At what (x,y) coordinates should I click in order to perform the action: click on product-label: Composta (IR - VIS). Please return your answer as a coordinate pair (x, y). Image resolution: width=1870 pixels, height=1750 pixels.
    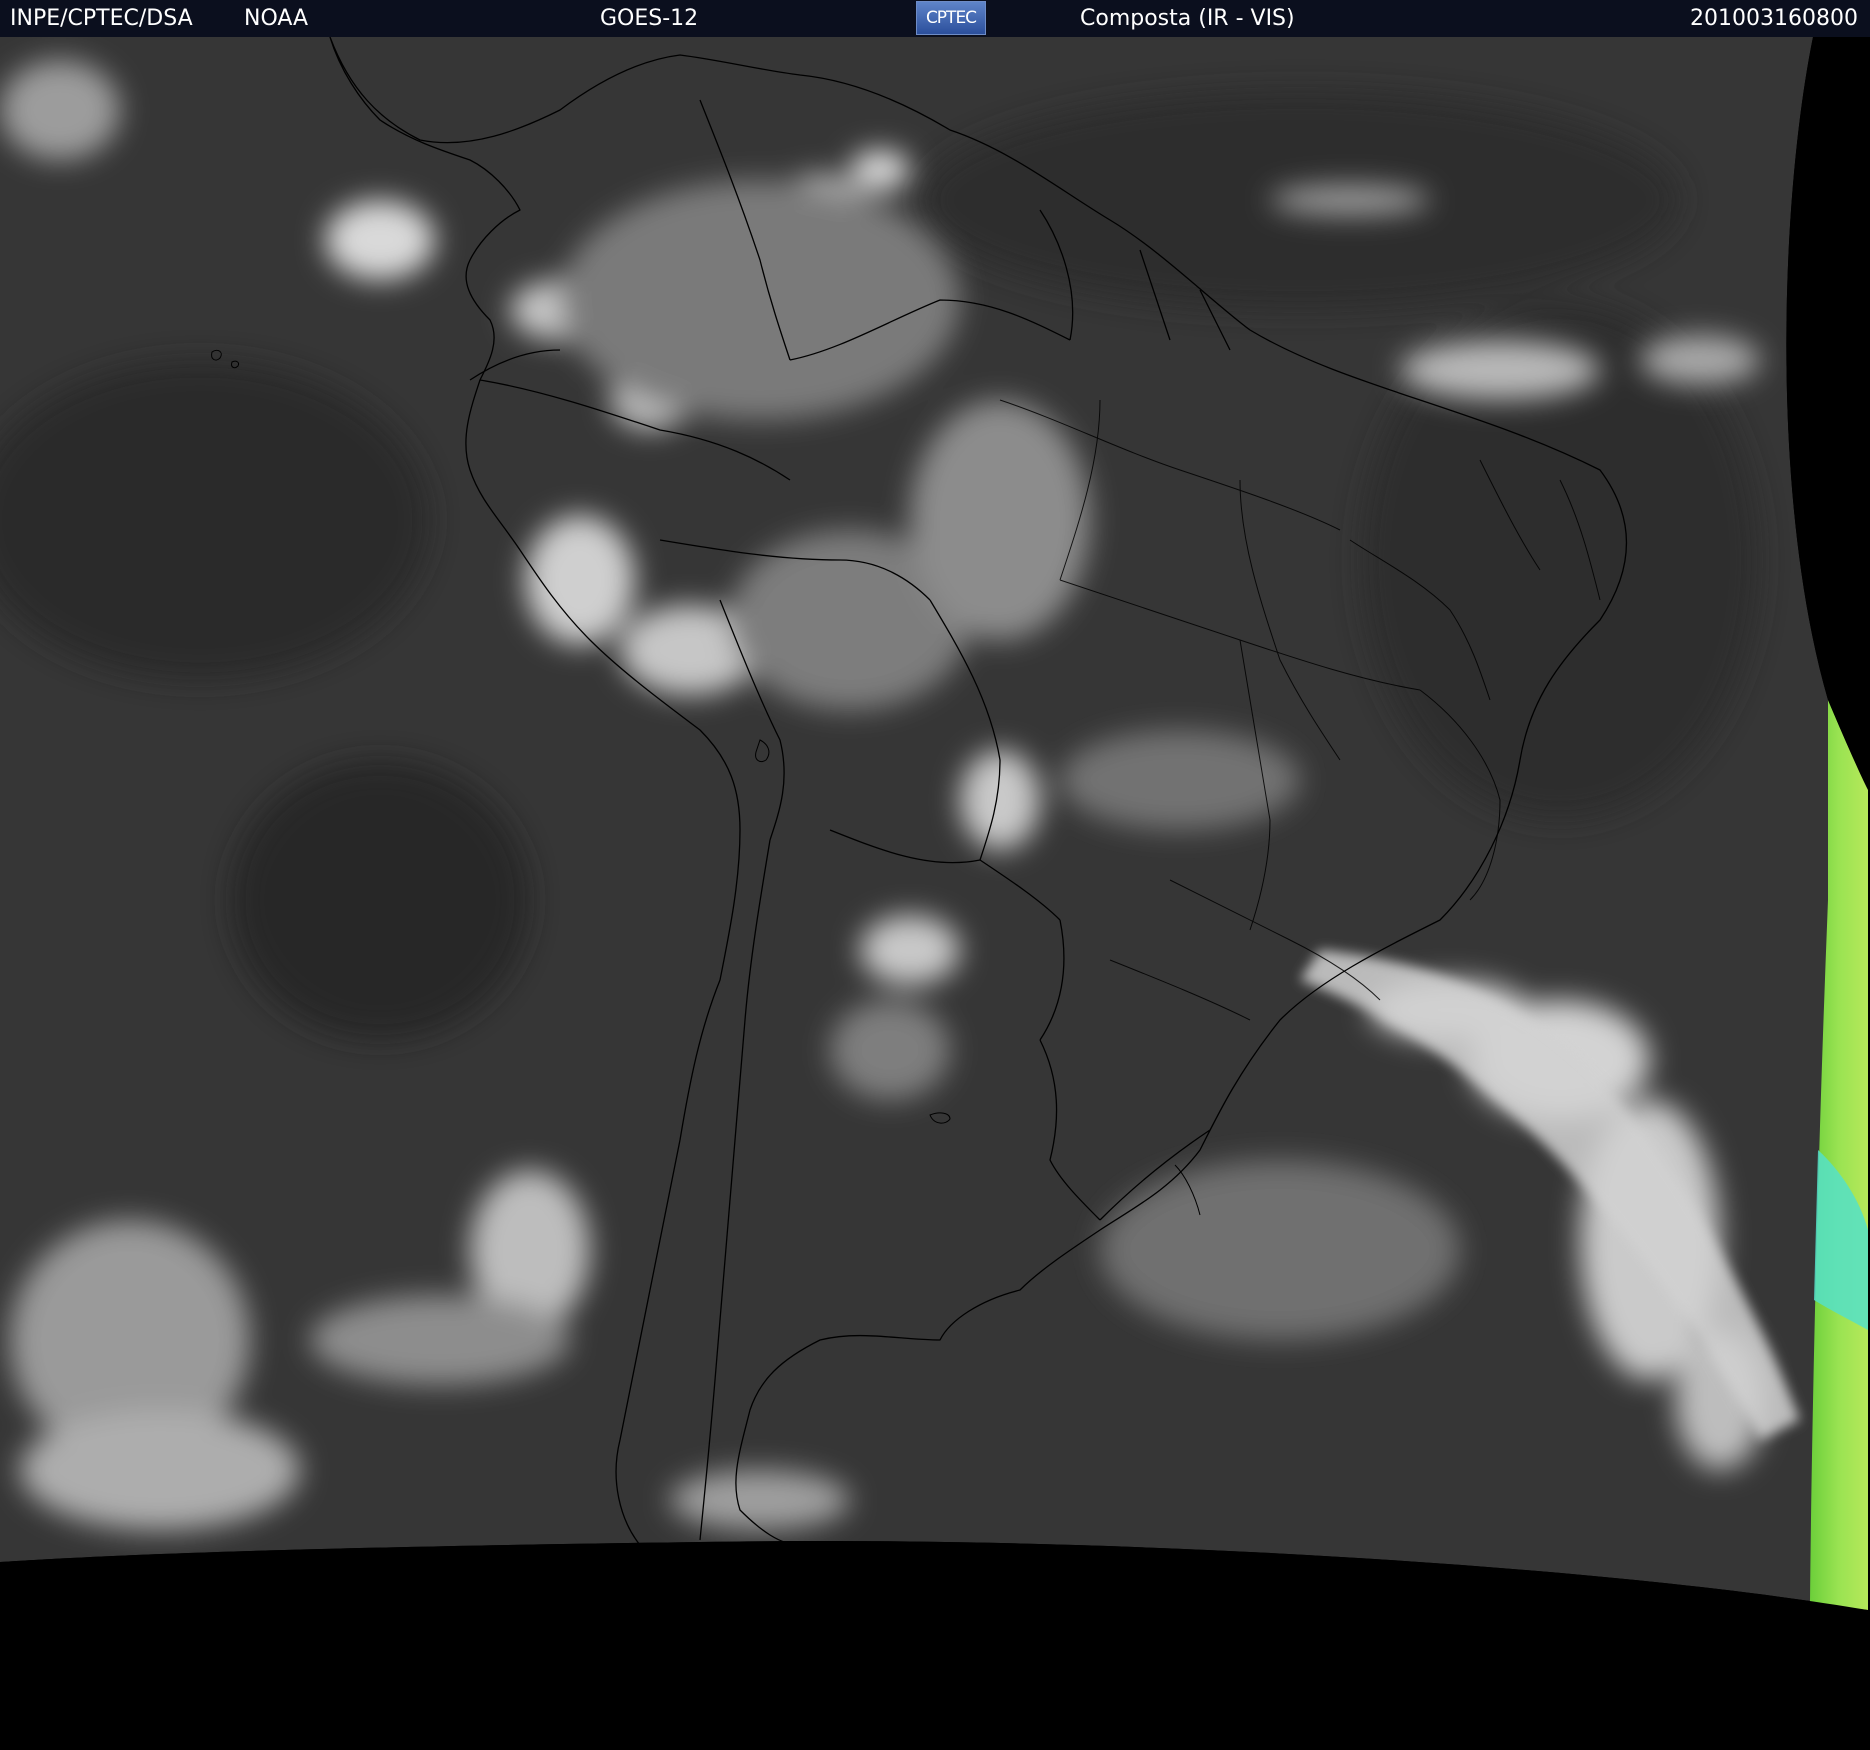
    Looking at the image, I should click on (1187, 18).